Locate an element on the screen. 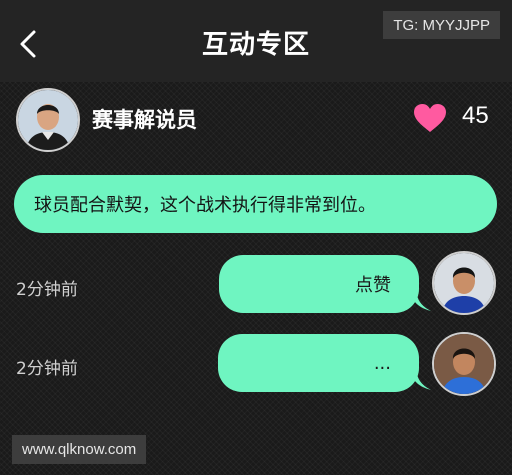 Image resolution: width=512 pixels, height=475 pixels. like-button is located at coordinates (430, 118).